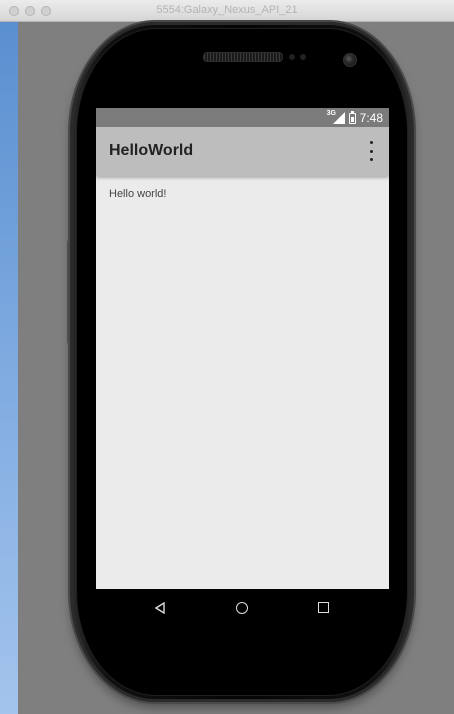 The image size is (454, 714). What do you see at coordinates (292, 57) in the screenshot?
I see `proximity-sensor` at bounding box center [292, 57].